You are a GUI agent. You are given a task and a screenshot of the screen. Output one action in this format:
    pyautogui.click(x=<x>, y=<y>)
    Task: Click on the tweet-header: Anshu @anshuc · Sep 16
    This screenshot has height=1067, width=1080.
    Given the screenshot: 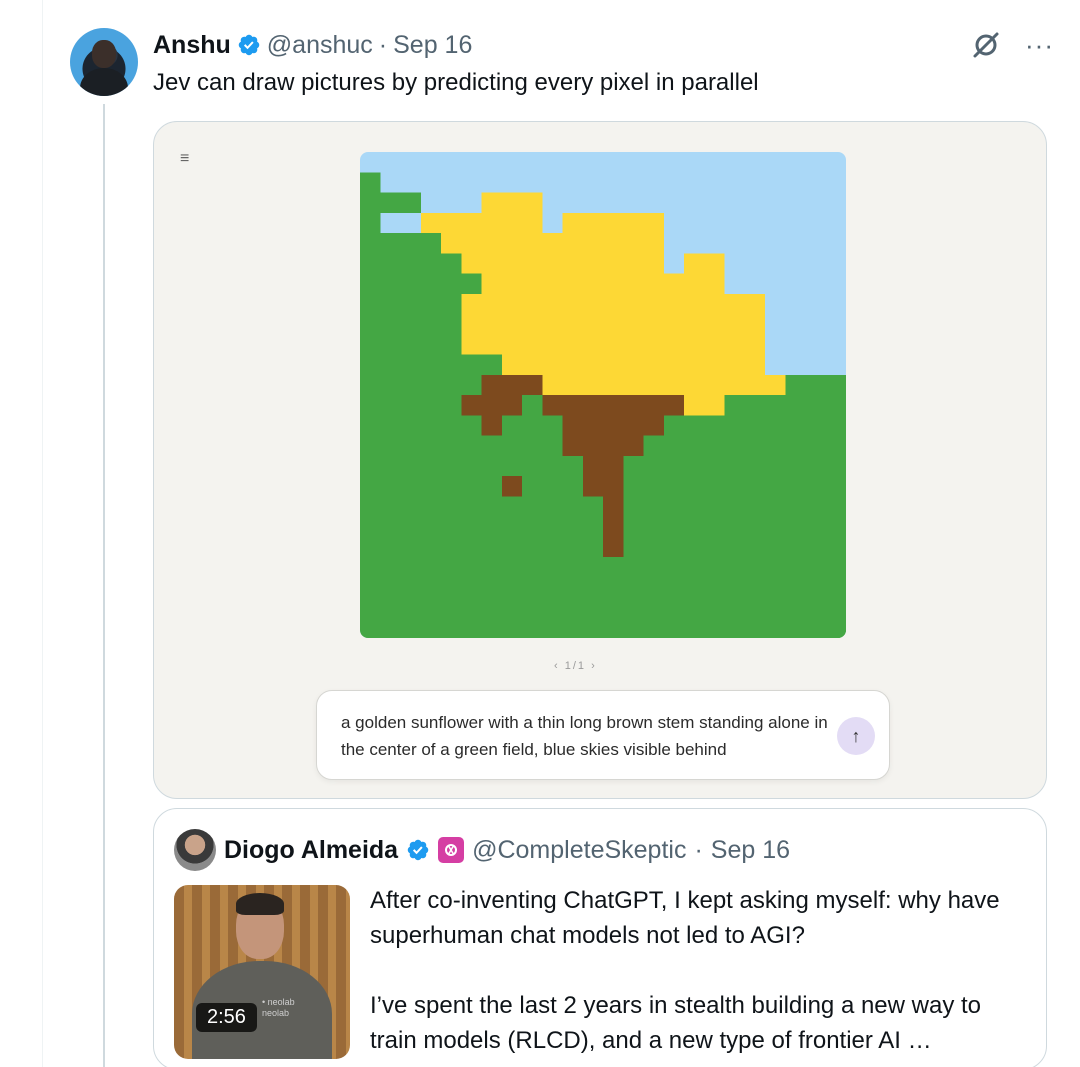 What is the action you would take?
    pyautogui.click(x=312, y=45)
    